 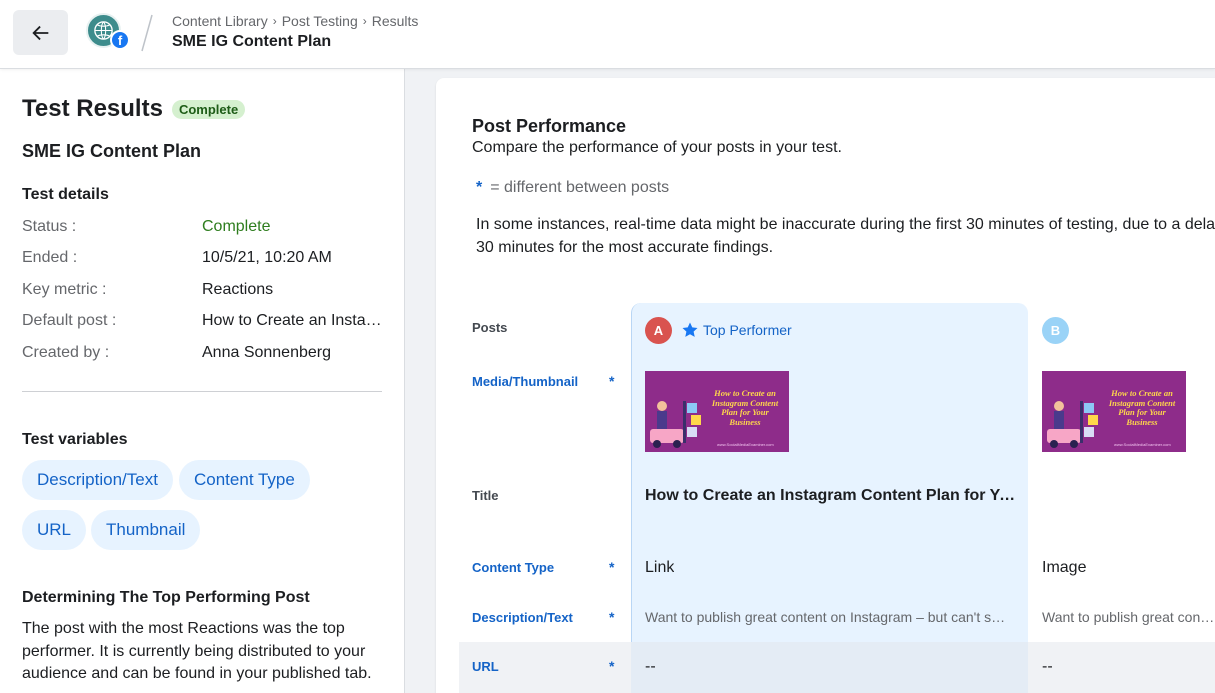 I want to click on detail-row-status: Status : Complete, so click(x=207, y=227).